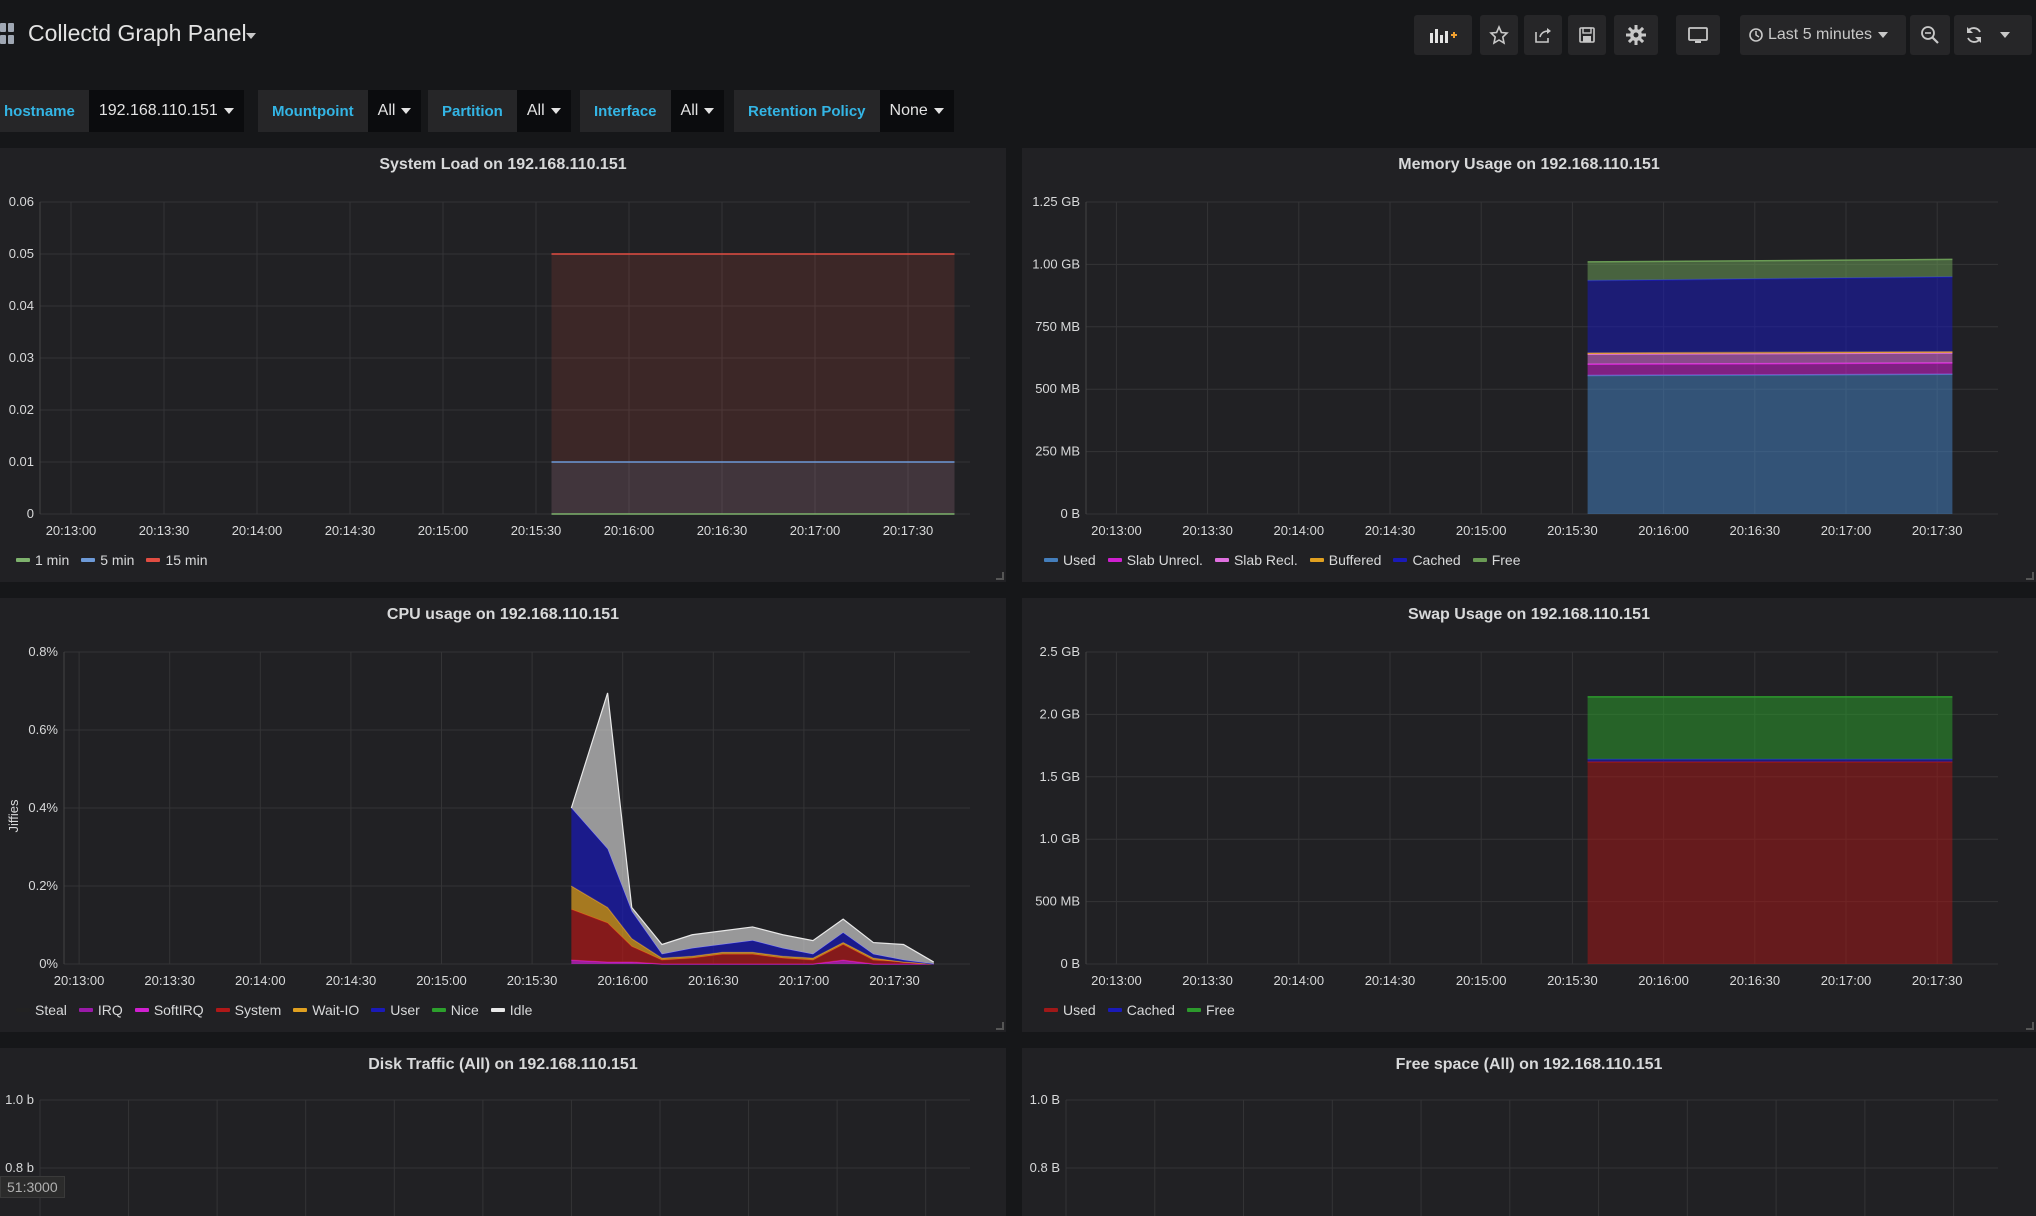  What do you see at coordinates (42, 560) in the screenshot?
I see `legend-item: 1 min` at bounding box center [42, 560].